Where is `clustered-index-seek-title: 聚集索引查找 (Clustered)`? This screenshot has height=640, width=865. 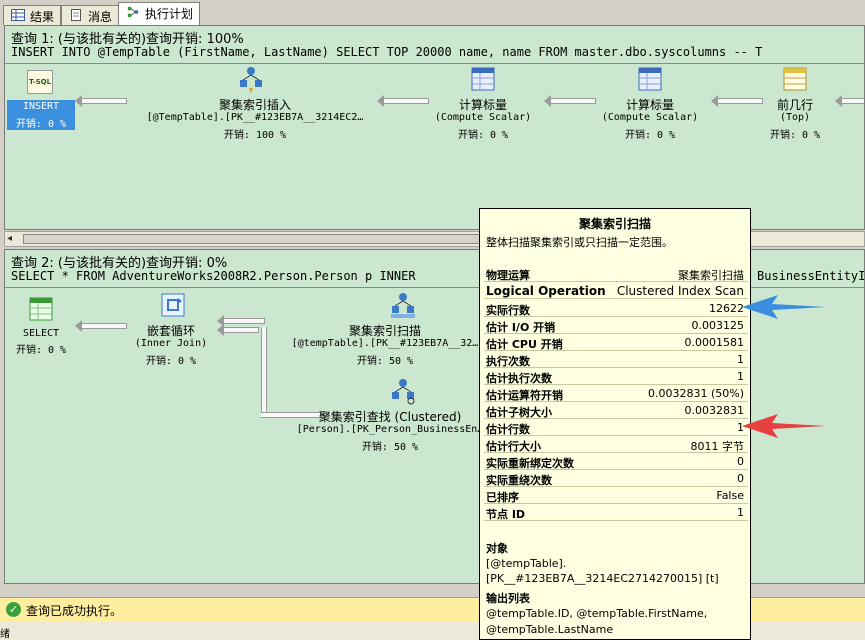 clustered-index-seek-title: 聚集索引查找 (Clustered) is located at coordinates (390, 417).